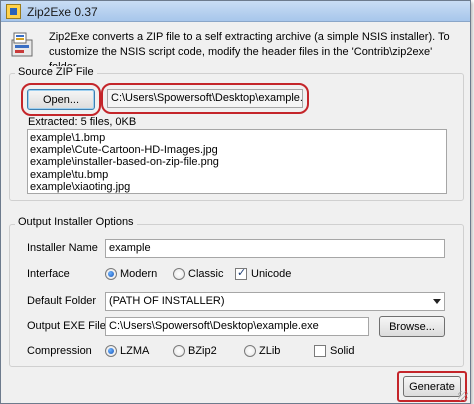 This screenshot has width=474, height=404. I want to click on list-item: example\tu.bmp, so click(237, 175).